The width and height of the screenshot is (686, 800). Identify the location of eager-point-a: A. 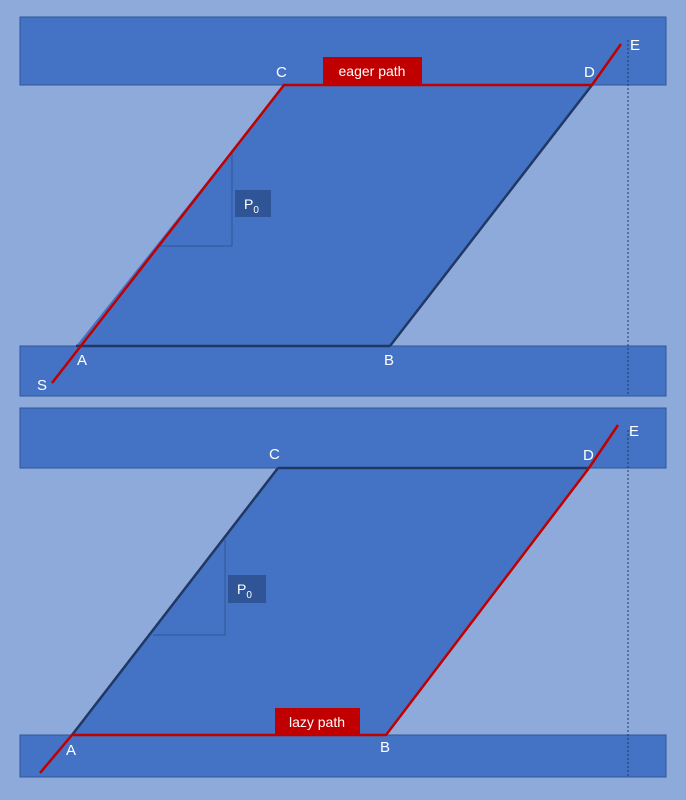
(82, 360).